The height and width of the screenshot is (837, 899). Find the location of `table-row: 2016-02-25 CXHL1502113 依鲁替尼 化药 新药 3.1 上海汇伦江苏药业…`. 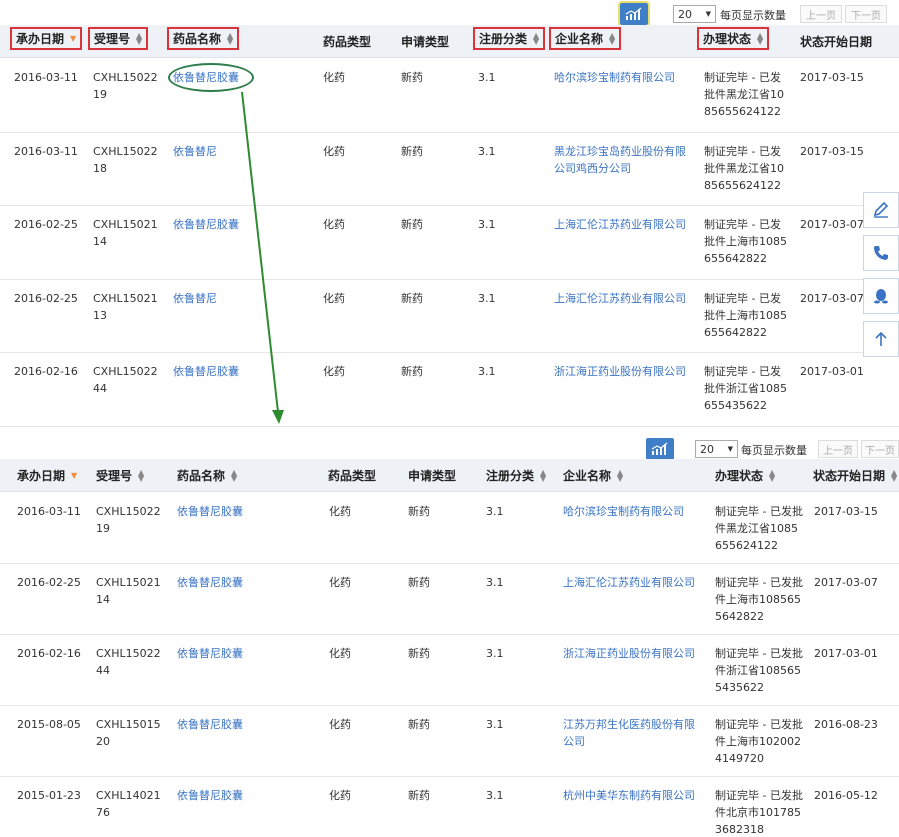

table-row: 2016-02-25 CXHL1502113 依鲁替尼 化药 新药 3.1 上海汇伦江苏药业… is located at coordinates (449, 316).